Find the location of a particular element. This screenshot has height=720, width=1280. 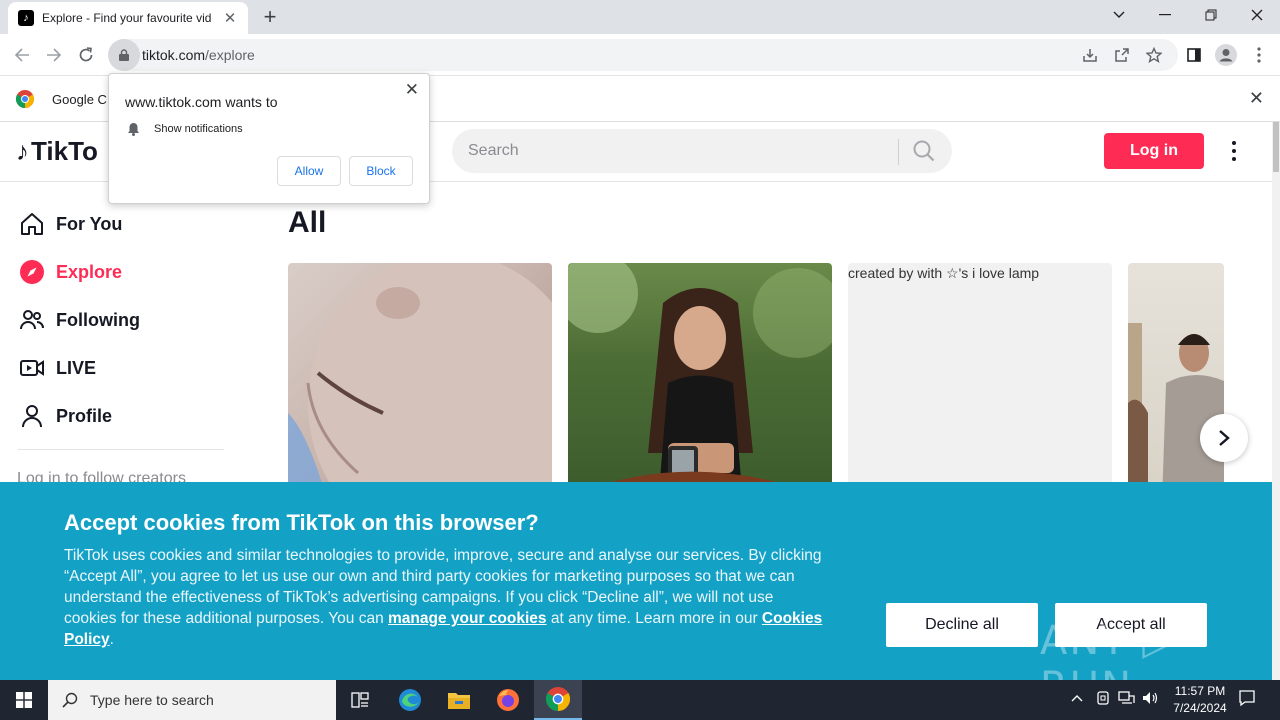

infobar-message: Google C is located at coordinates (79, 99).